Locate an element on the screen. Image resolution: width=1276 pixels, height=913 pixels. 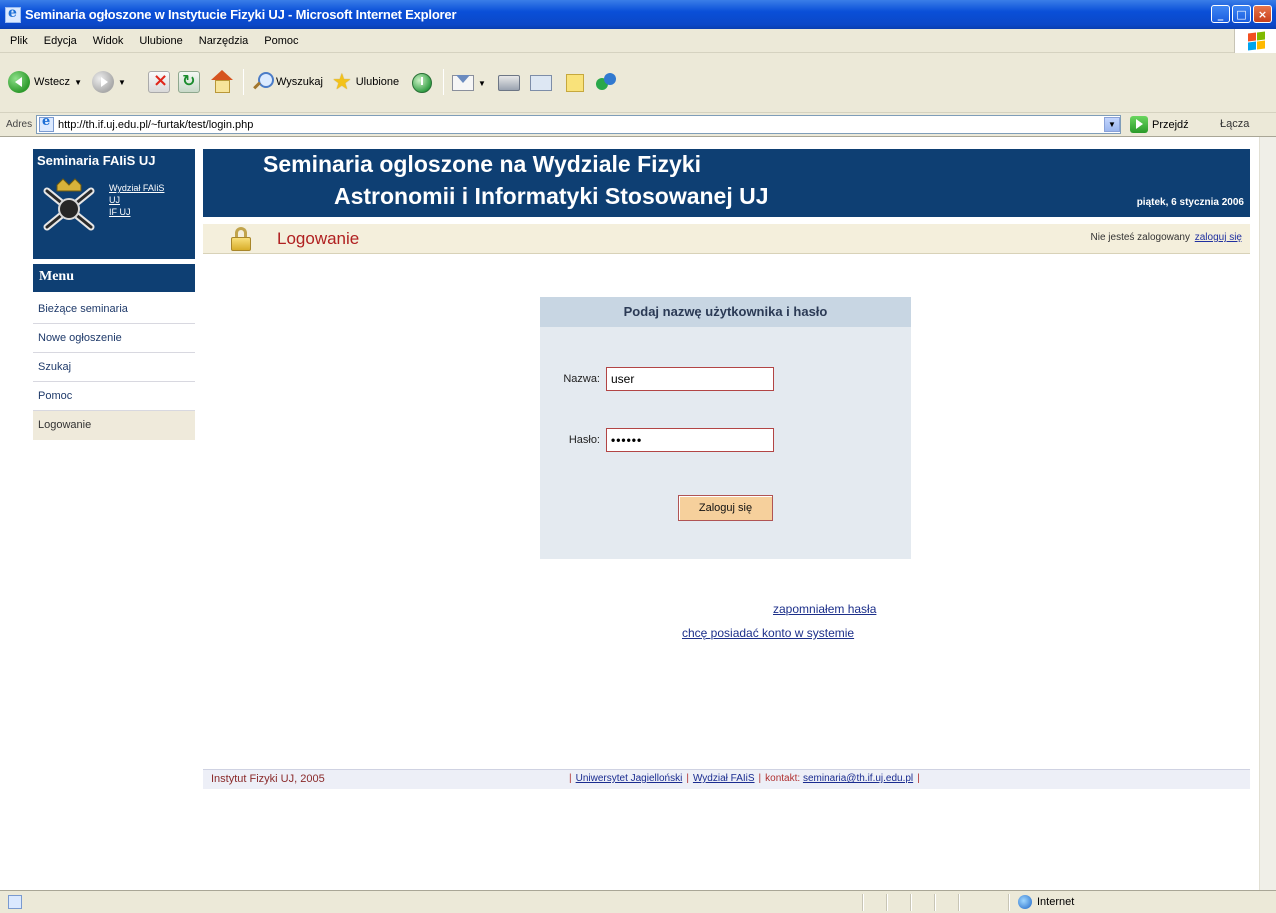
note-icon is located at coordinates (575, 83).